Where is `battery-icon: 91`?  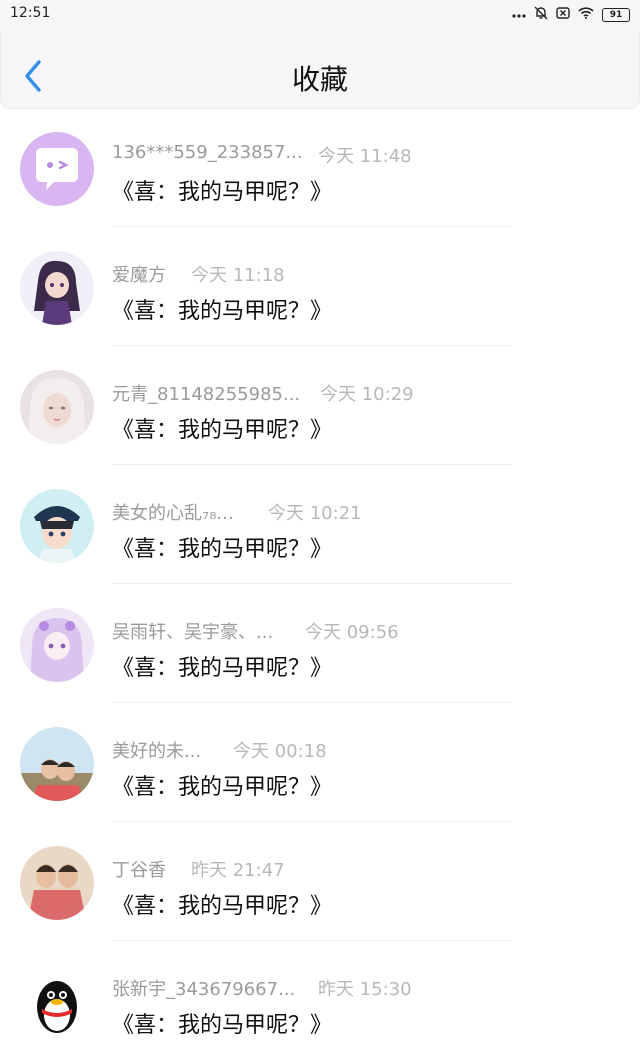 battery-icon: 91 is located at coordinates (616, 15).